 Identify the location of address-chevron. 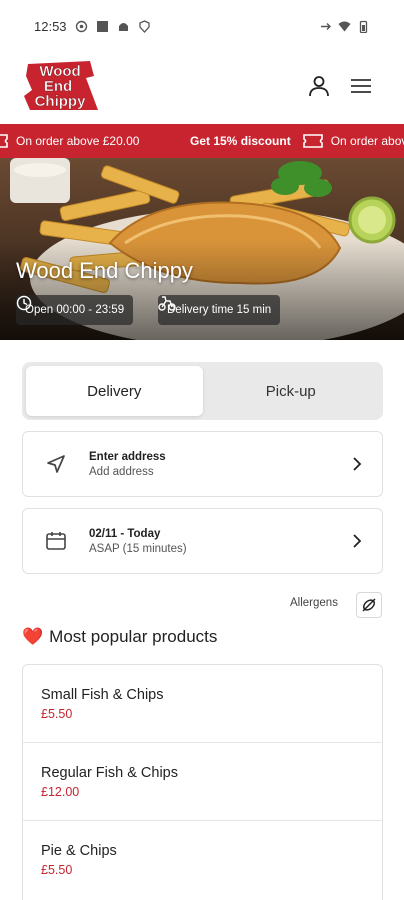
(357, 464).